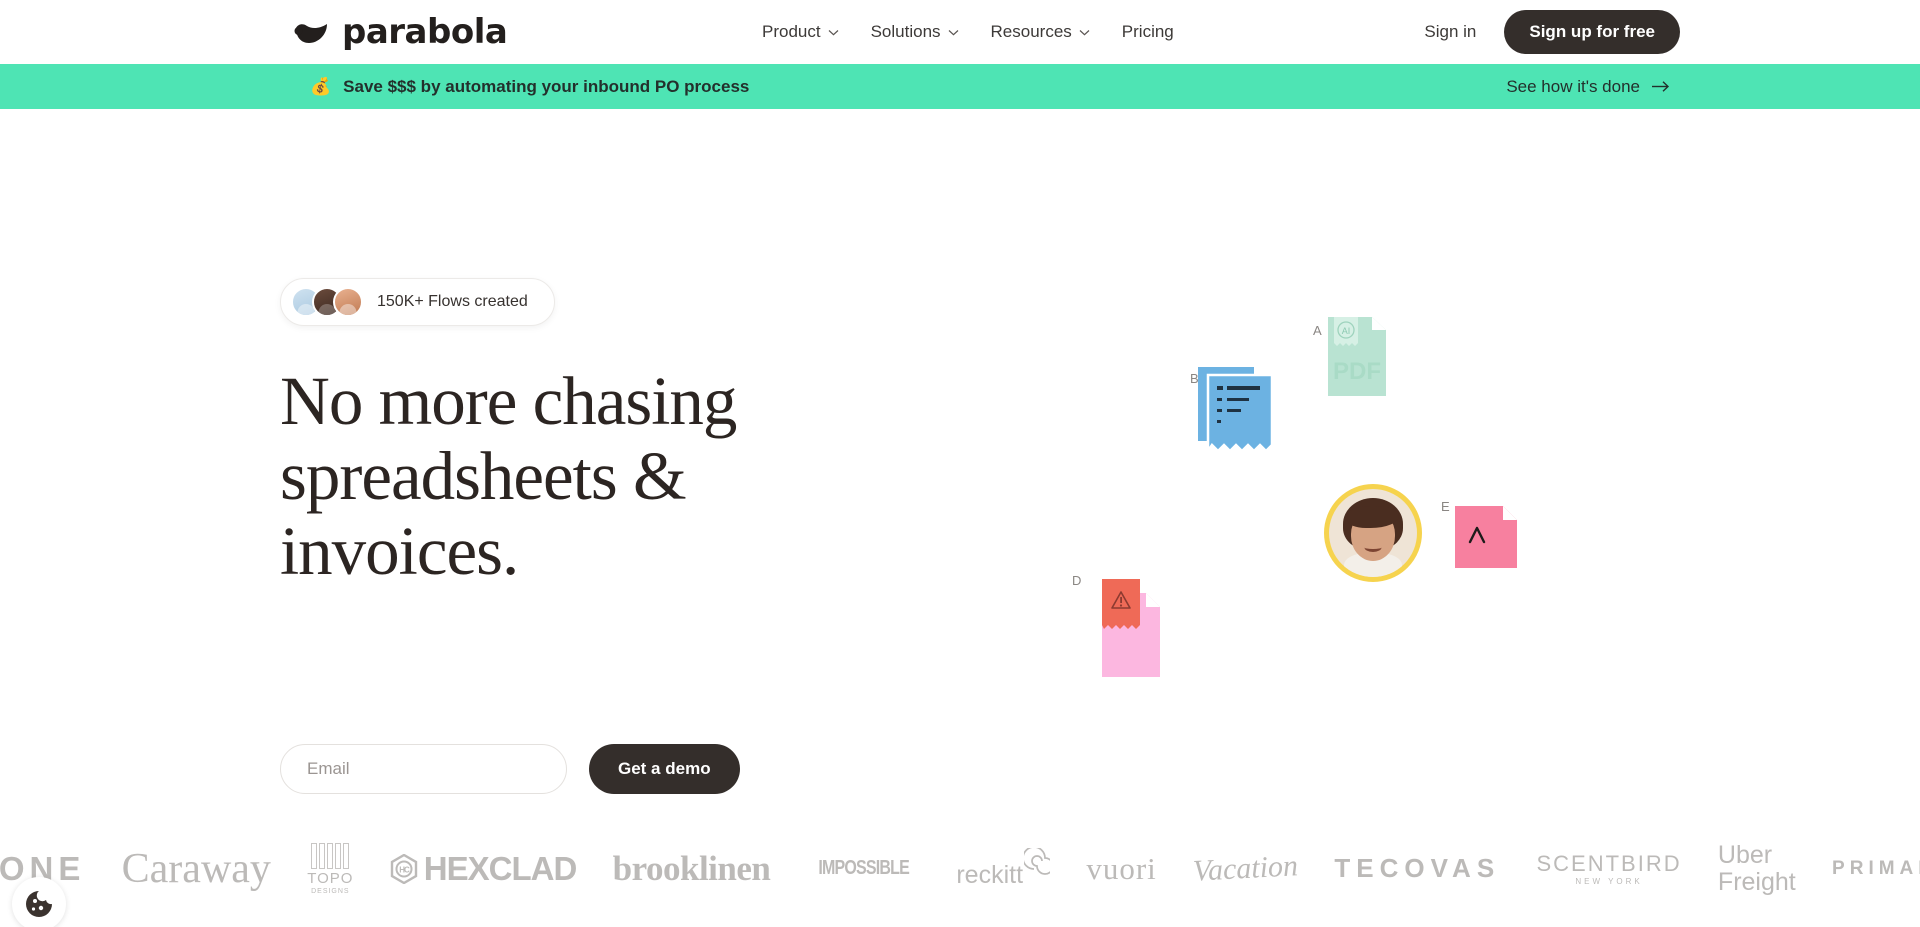 This screenshot has height=927, width=1920. I want to click on brand-logo: parabola, so click(401, 32).